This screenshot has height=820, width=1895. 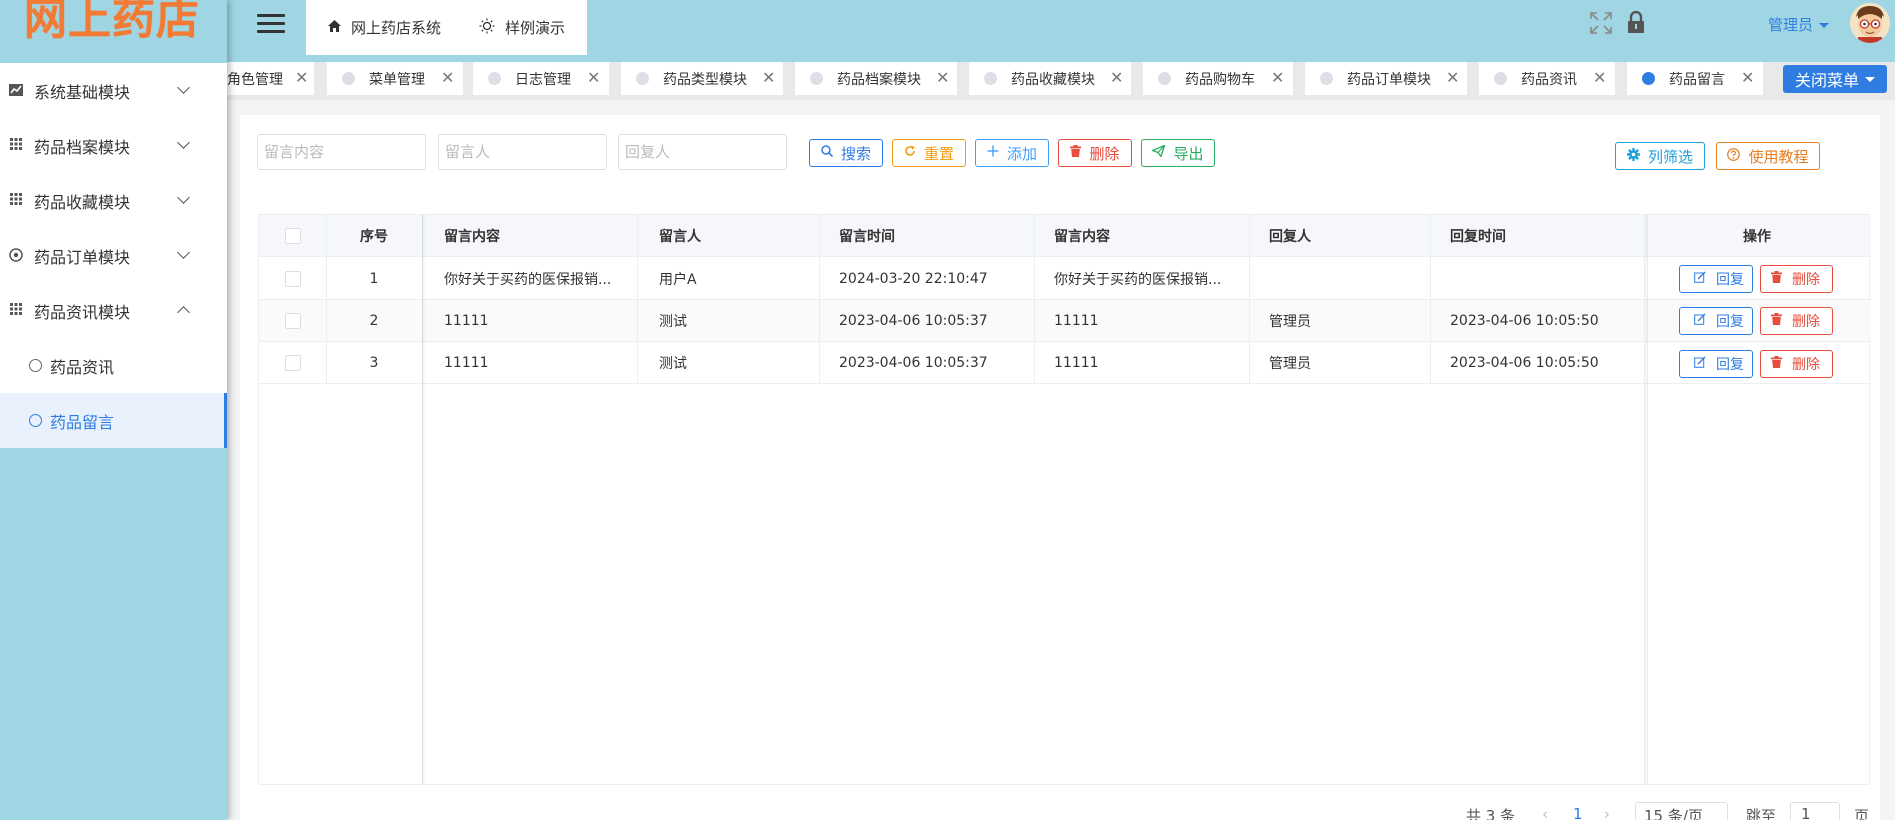 I want to click on cell-reply-user, so click(x=1344, y=279).